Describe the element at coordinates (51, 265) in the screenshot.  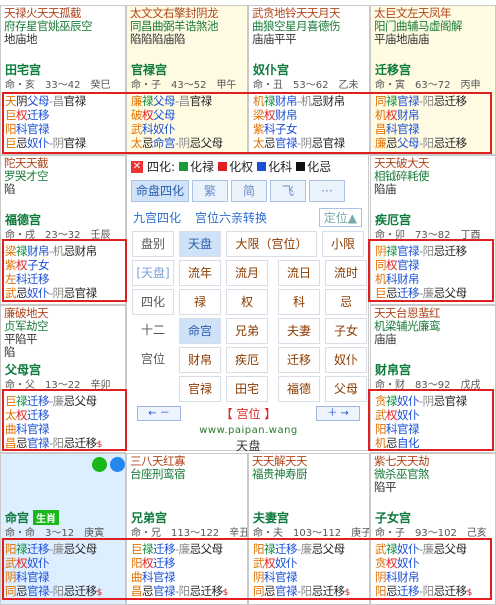
I see `sihua-row: 紫权子女` at that location.